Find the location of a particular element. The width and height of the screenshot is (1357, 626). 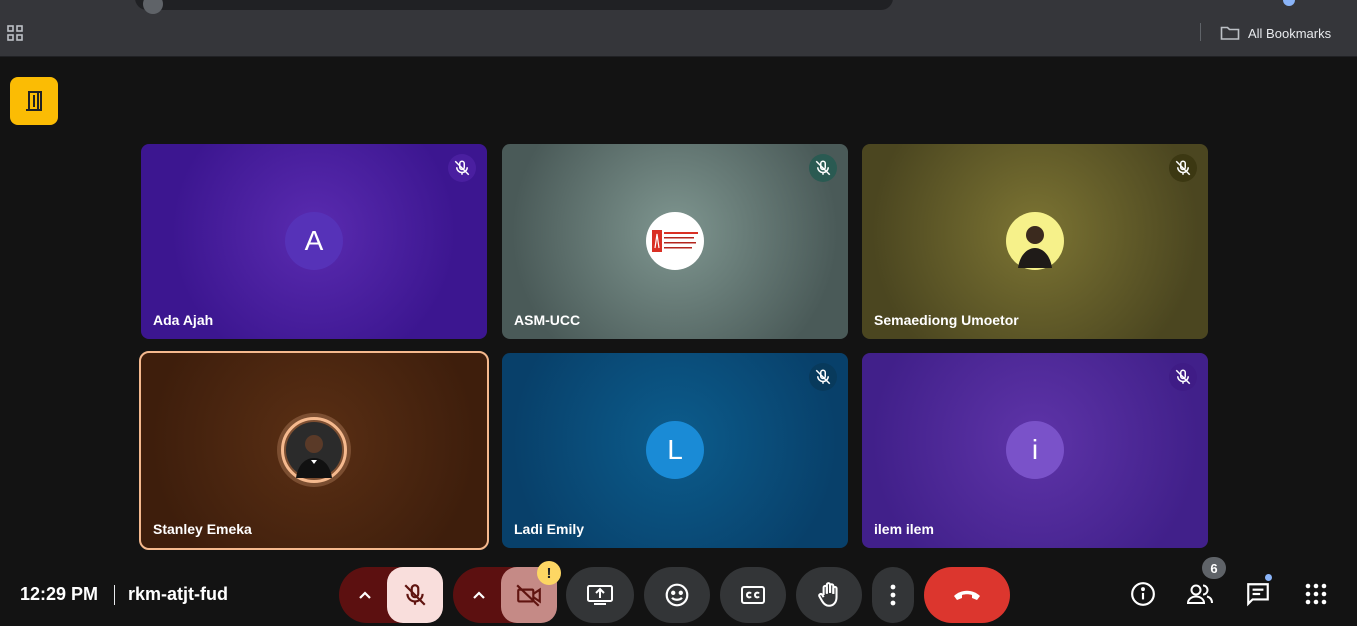

audio-options-button is located at coordinates (365, 595).